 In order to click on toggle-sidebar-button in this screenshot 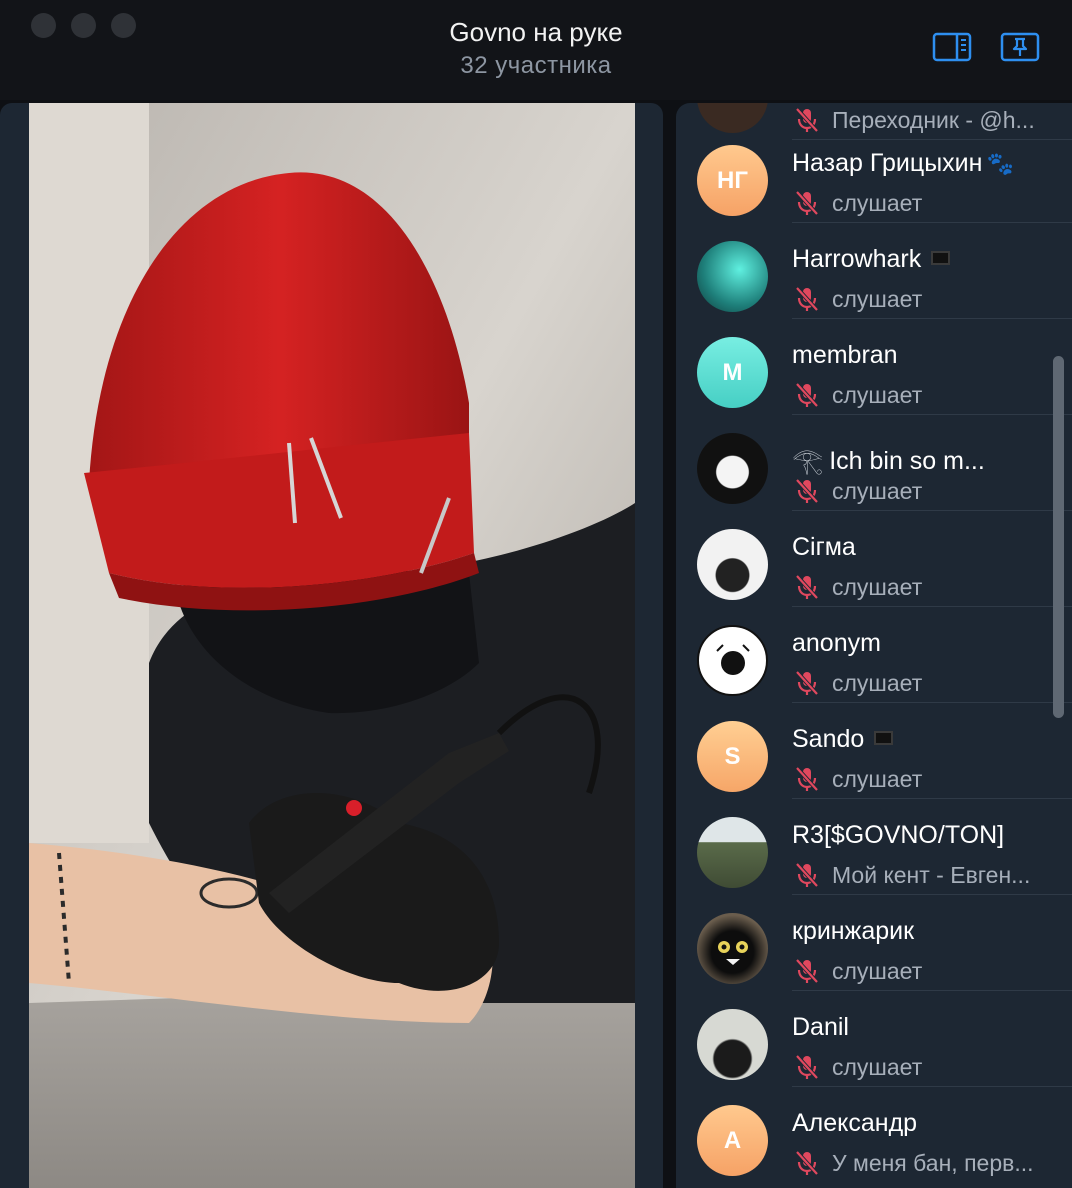, I will do `click(952, 47)`.